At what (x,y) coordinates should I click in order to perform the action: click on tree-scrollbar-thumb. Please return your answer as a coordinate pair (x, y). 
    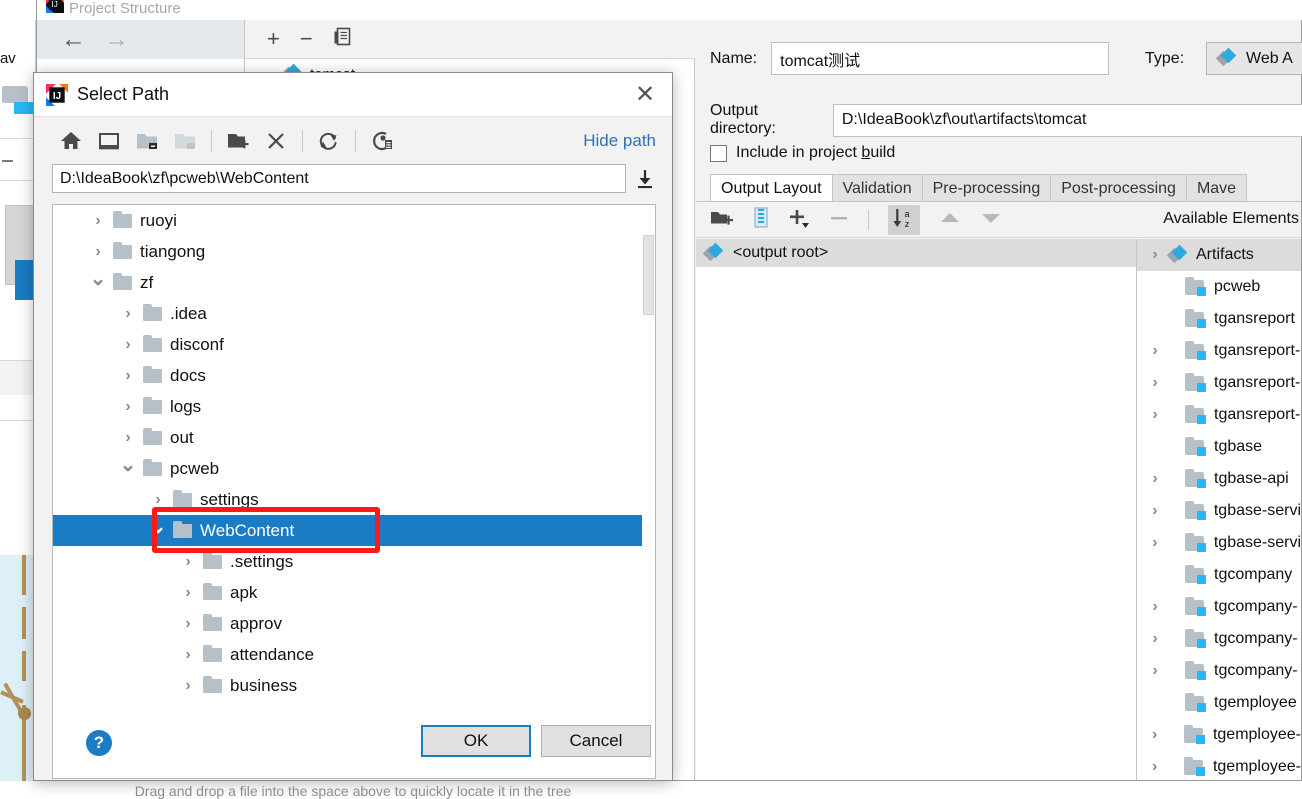
    Looking at the image, I should click on (648, 275).